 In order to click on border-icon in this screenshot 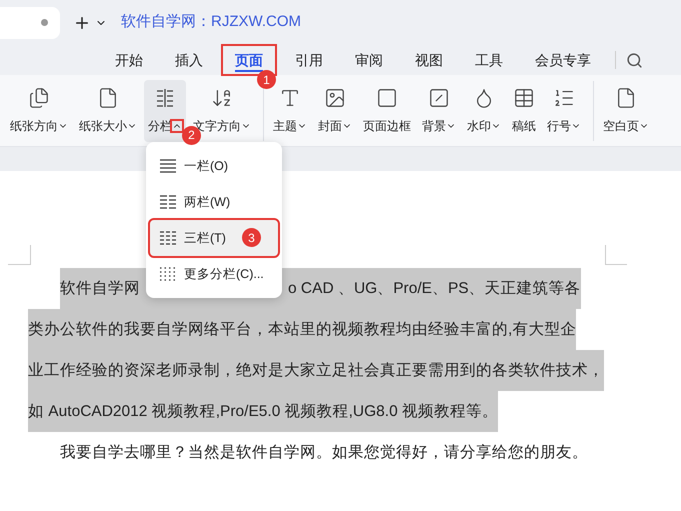, I will do `click(387, 97)`.